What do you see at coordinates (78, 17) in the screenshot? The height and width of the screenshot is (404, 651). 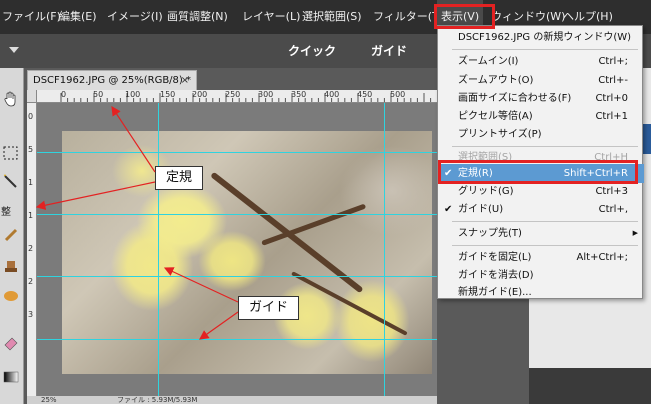 I see `menu-edit: 編集(E)` at bounding box center [78, 17].